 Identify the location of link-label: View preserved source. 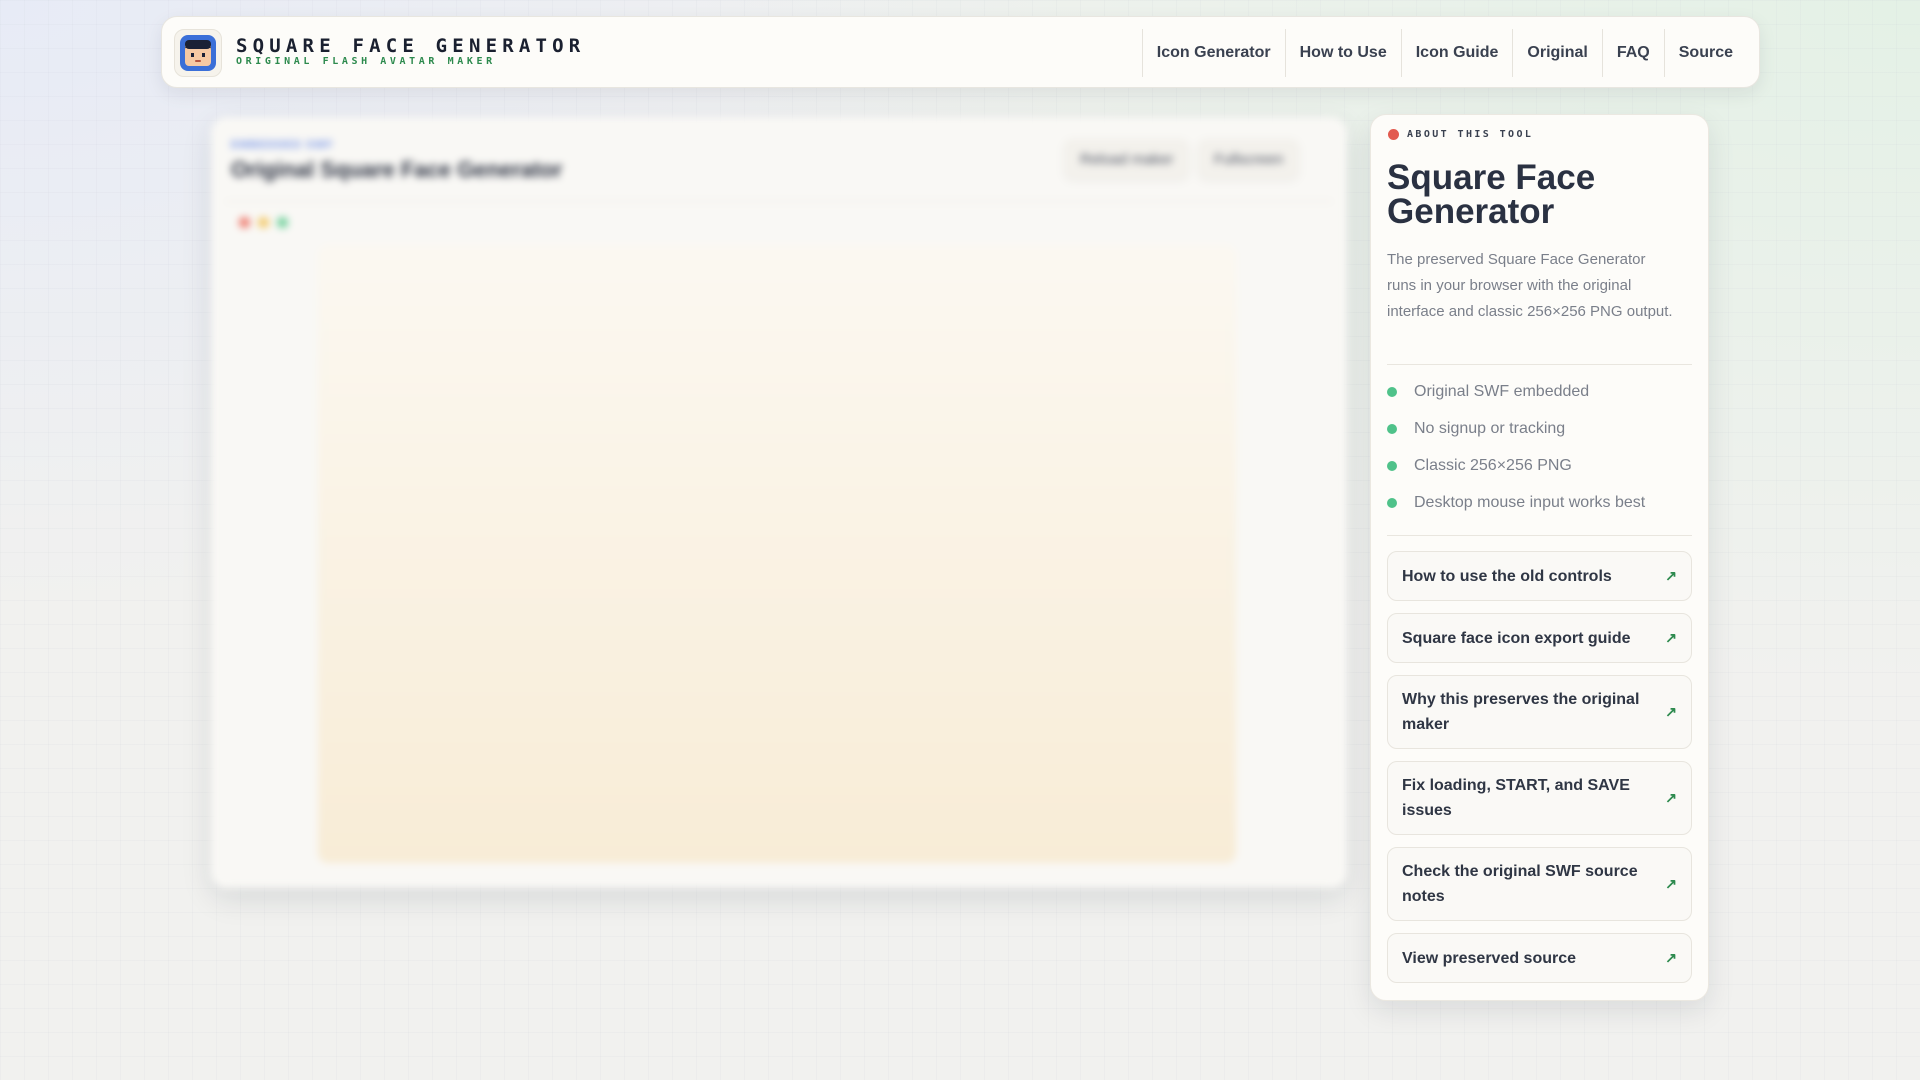
(1489, 958).